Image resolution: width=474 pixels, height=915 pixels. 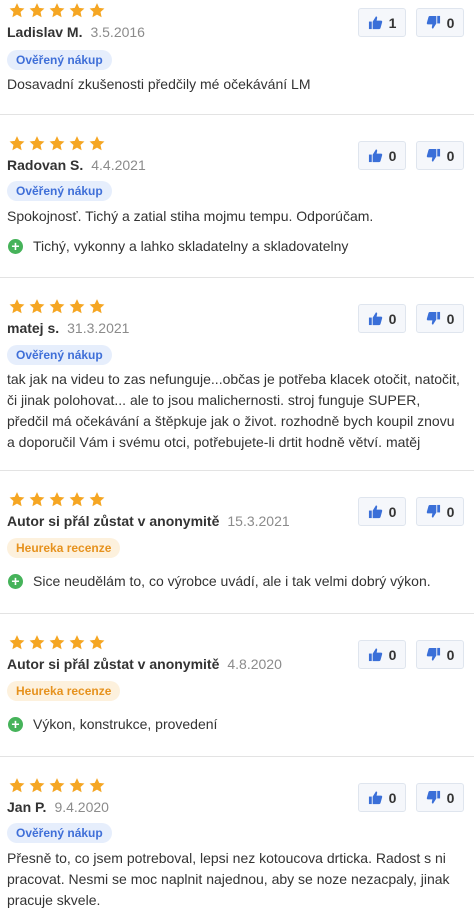 I want to click on review-date: 9.4.2020, so click(x=81, y=807).